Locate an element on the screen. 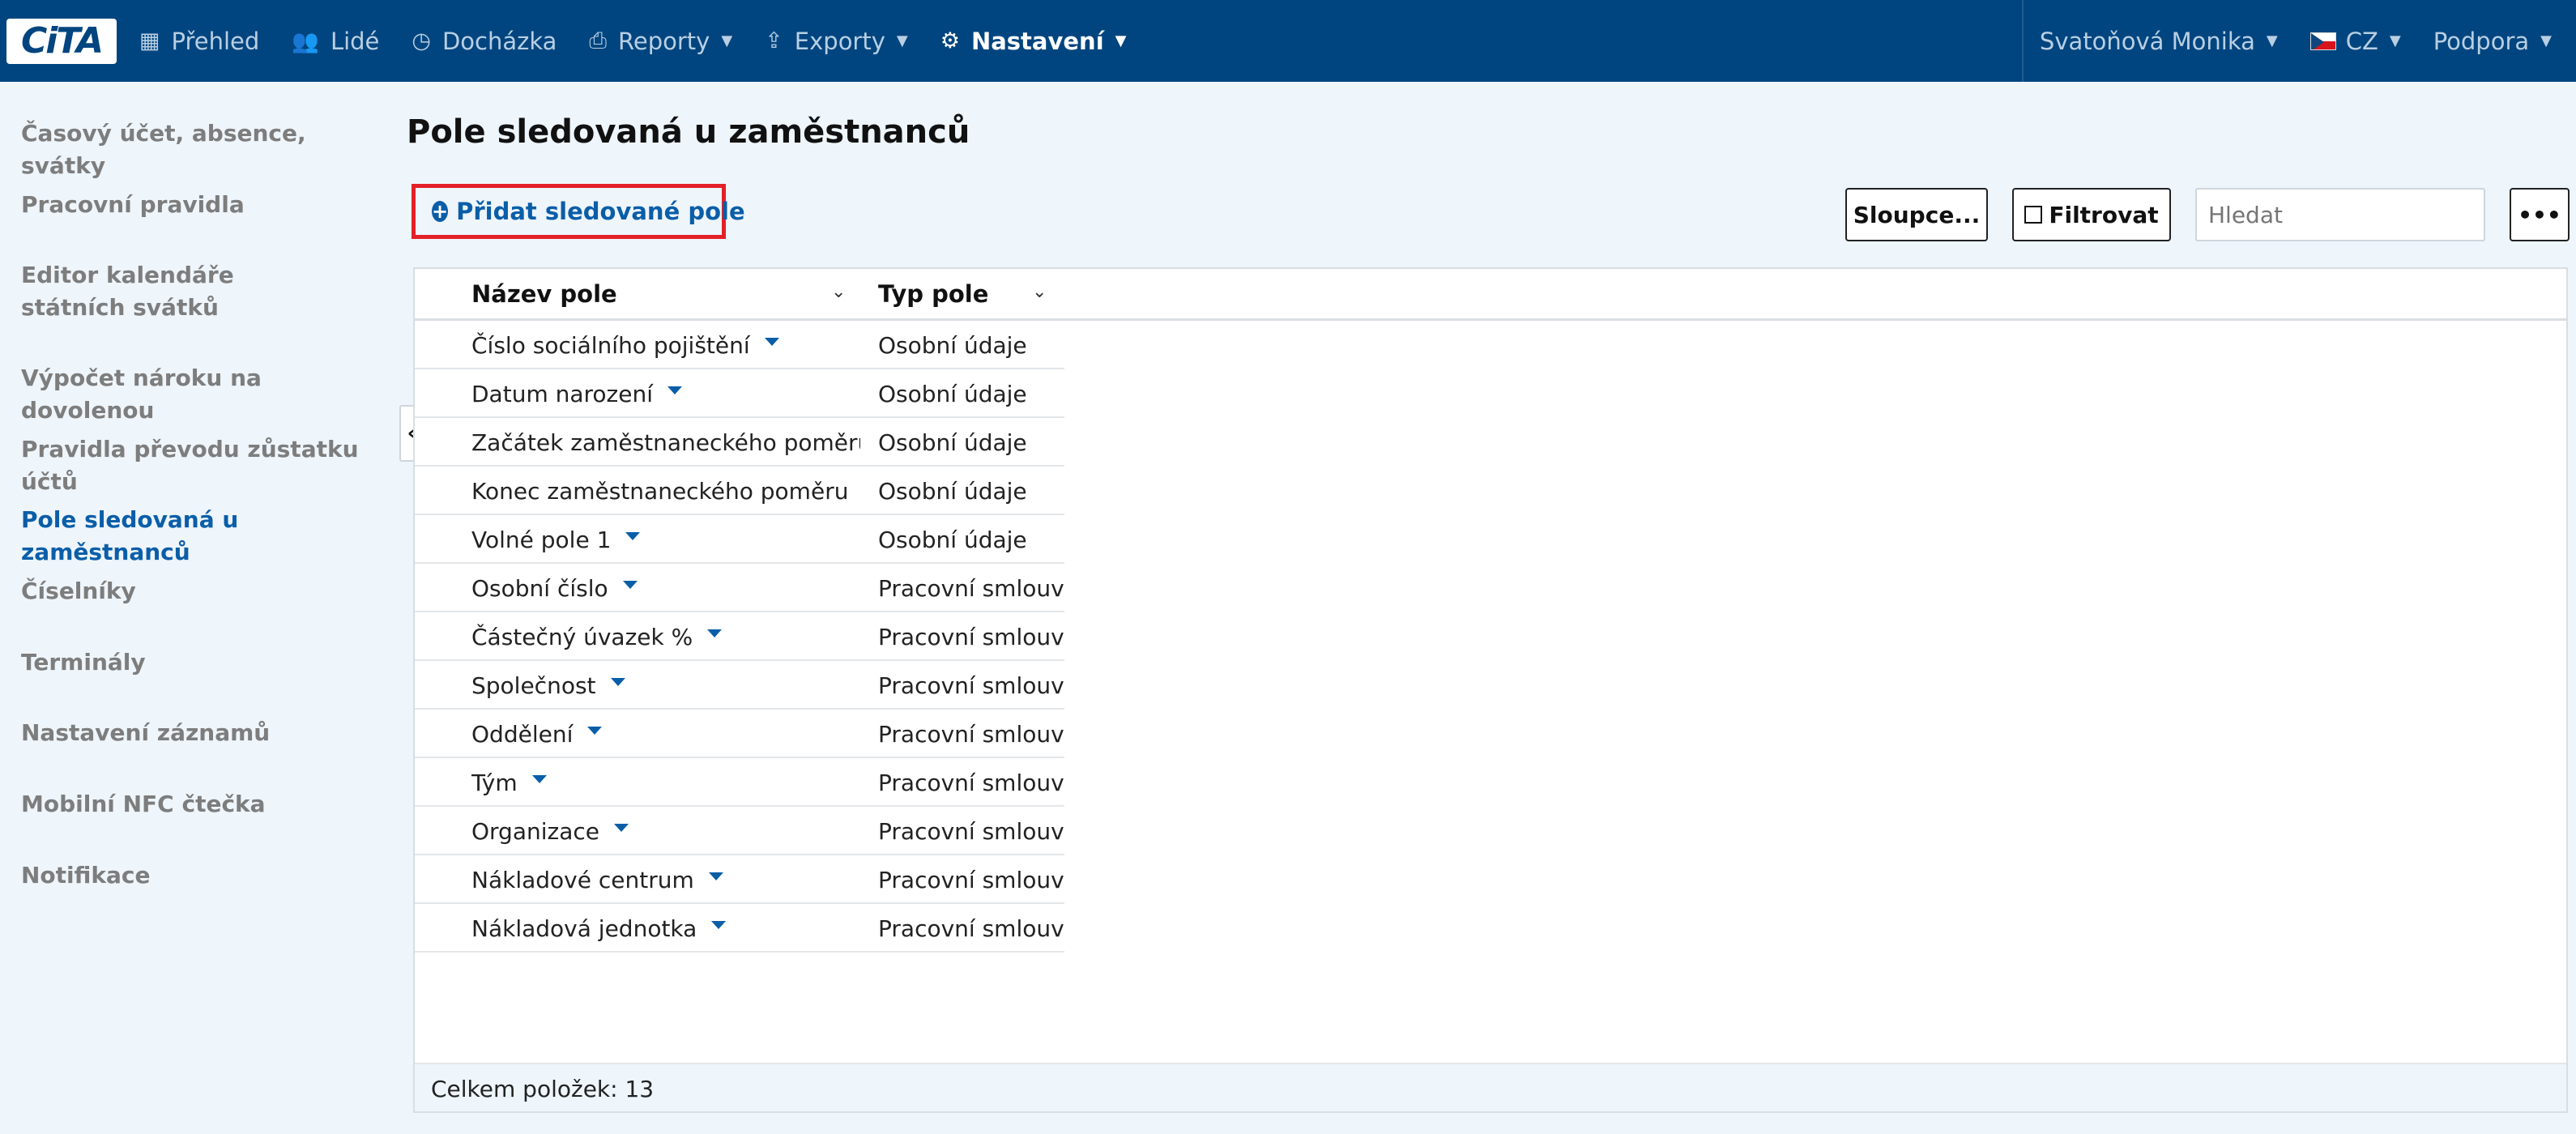 This screenshot has height=1134, width=2576. table-row: Nákladová jednotka Pracovní smlouvy is located at coordinates (740, 929).